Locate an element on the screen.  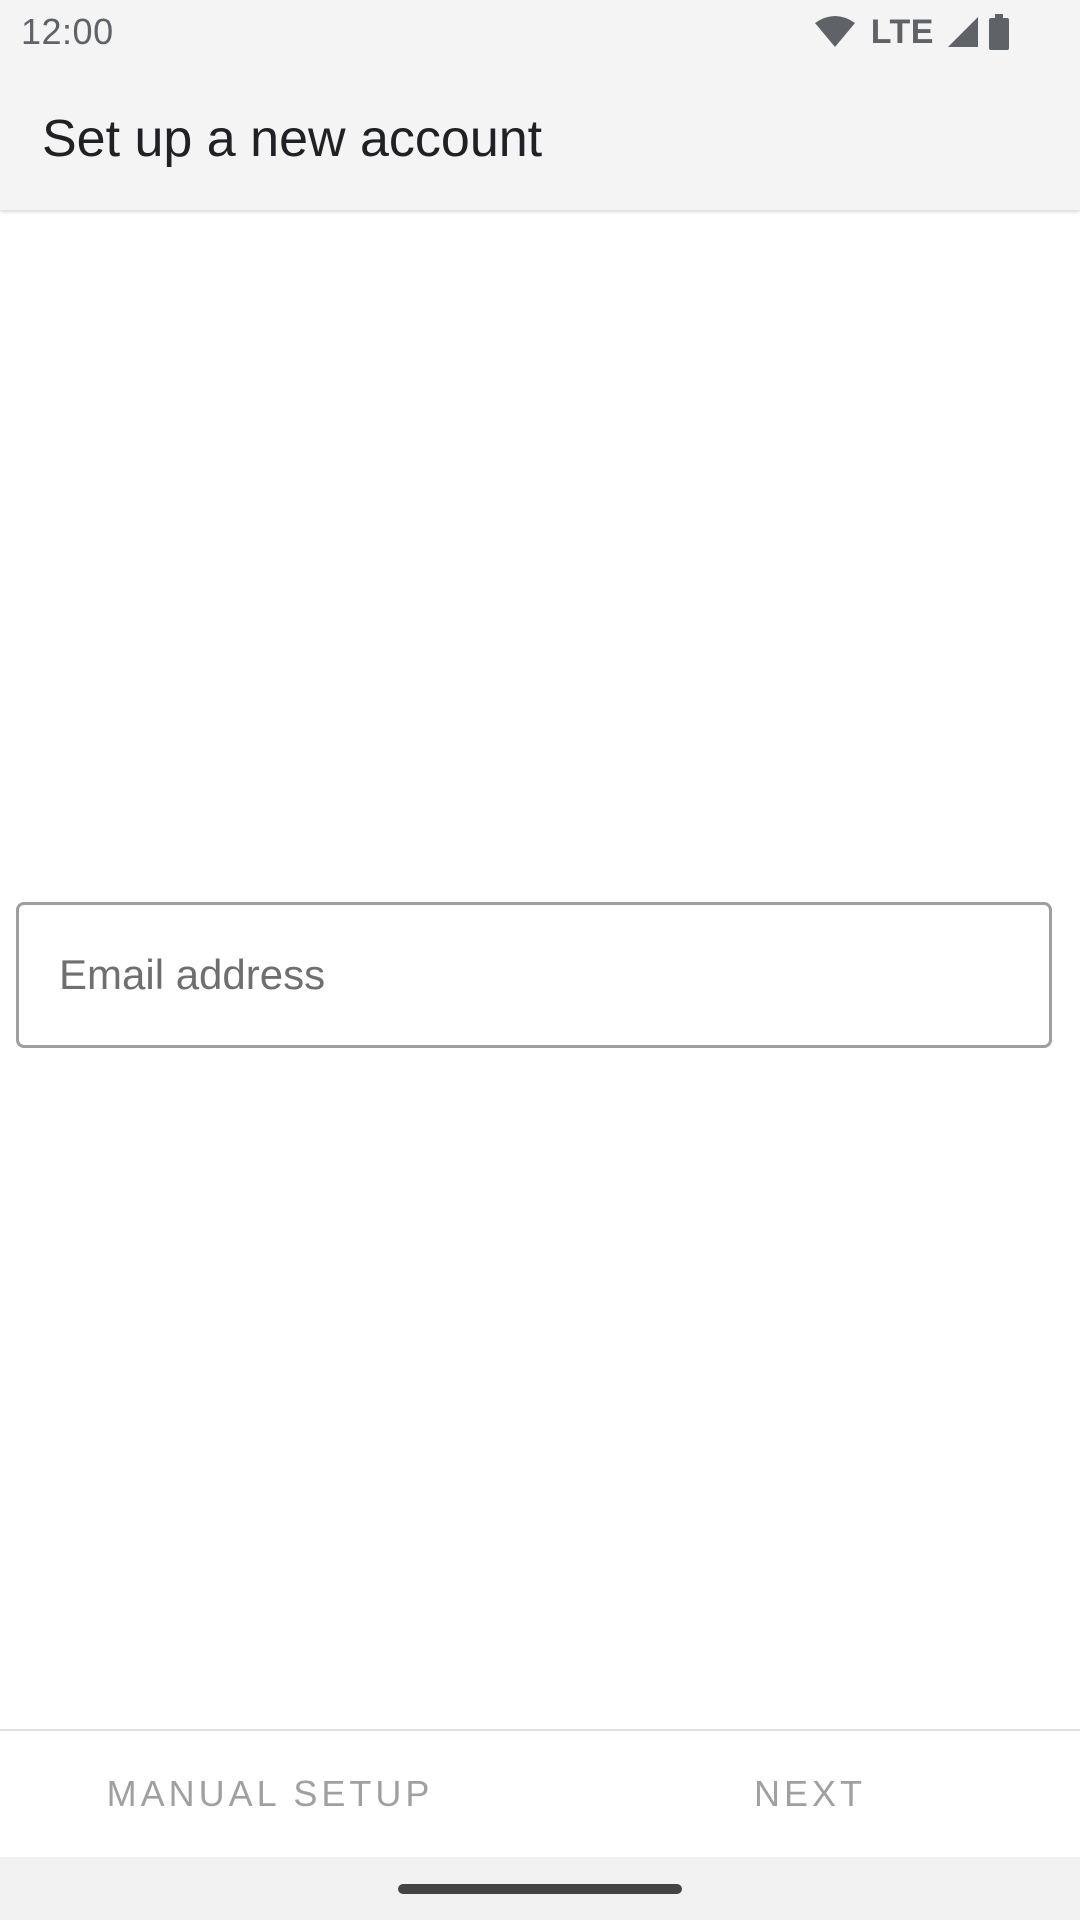
email-field-container is located at coordinates (534, 975).